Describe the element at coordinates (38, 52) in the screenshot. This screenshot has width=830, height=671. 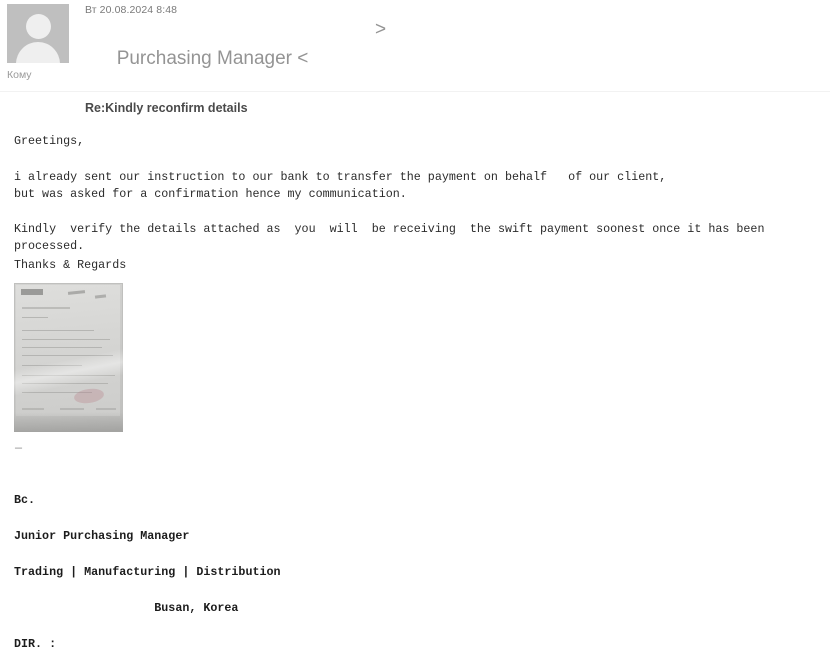
I see `person-placeholder-icon-body` at that location.